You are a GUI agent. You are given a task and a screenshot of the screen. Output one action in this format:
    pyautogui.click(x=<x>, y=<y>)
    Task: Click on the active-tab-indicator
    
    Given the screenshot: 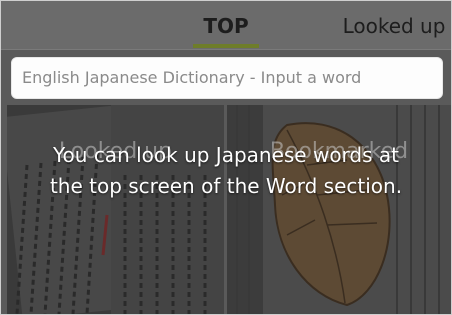 What is the action you would take?
    pyautogui.click(x=226, y=46)
    